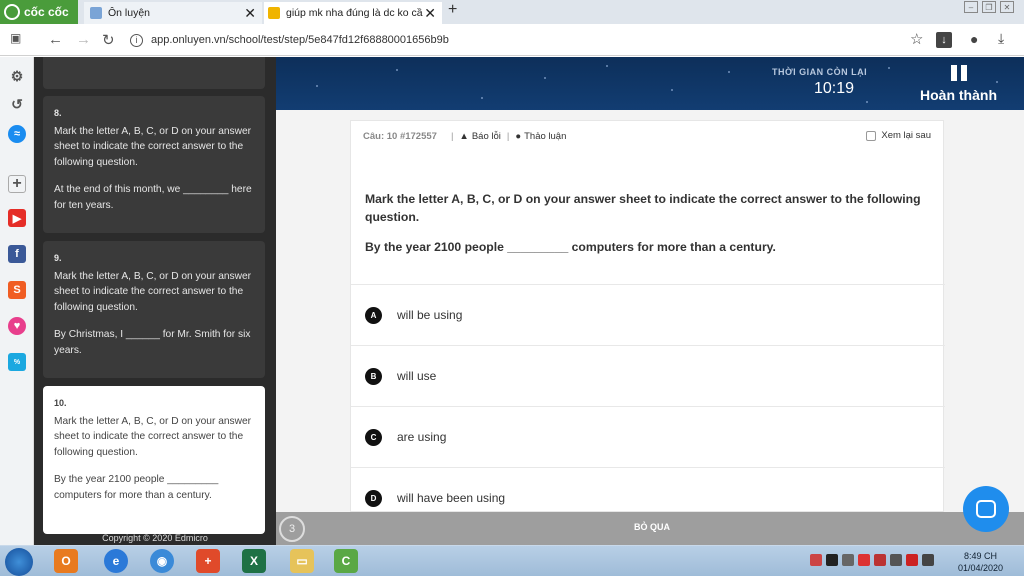  I want to click on download-icon: ↓, so click(944, 40).